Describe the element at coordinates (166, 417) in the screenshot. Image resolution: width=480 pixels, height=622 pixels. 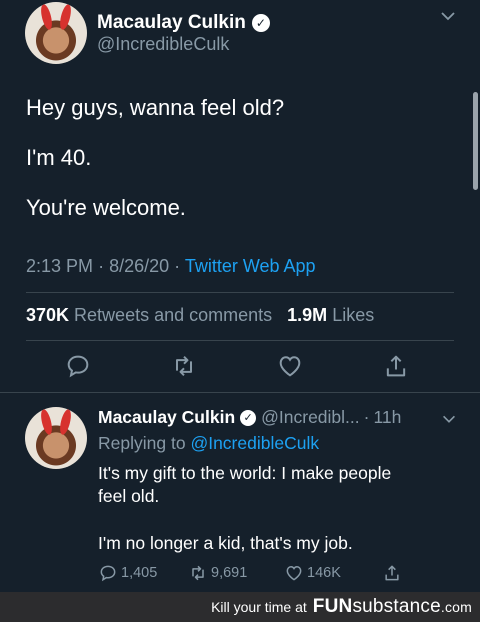
I see `reply-author-name: Macaulay Culkin` at that location.